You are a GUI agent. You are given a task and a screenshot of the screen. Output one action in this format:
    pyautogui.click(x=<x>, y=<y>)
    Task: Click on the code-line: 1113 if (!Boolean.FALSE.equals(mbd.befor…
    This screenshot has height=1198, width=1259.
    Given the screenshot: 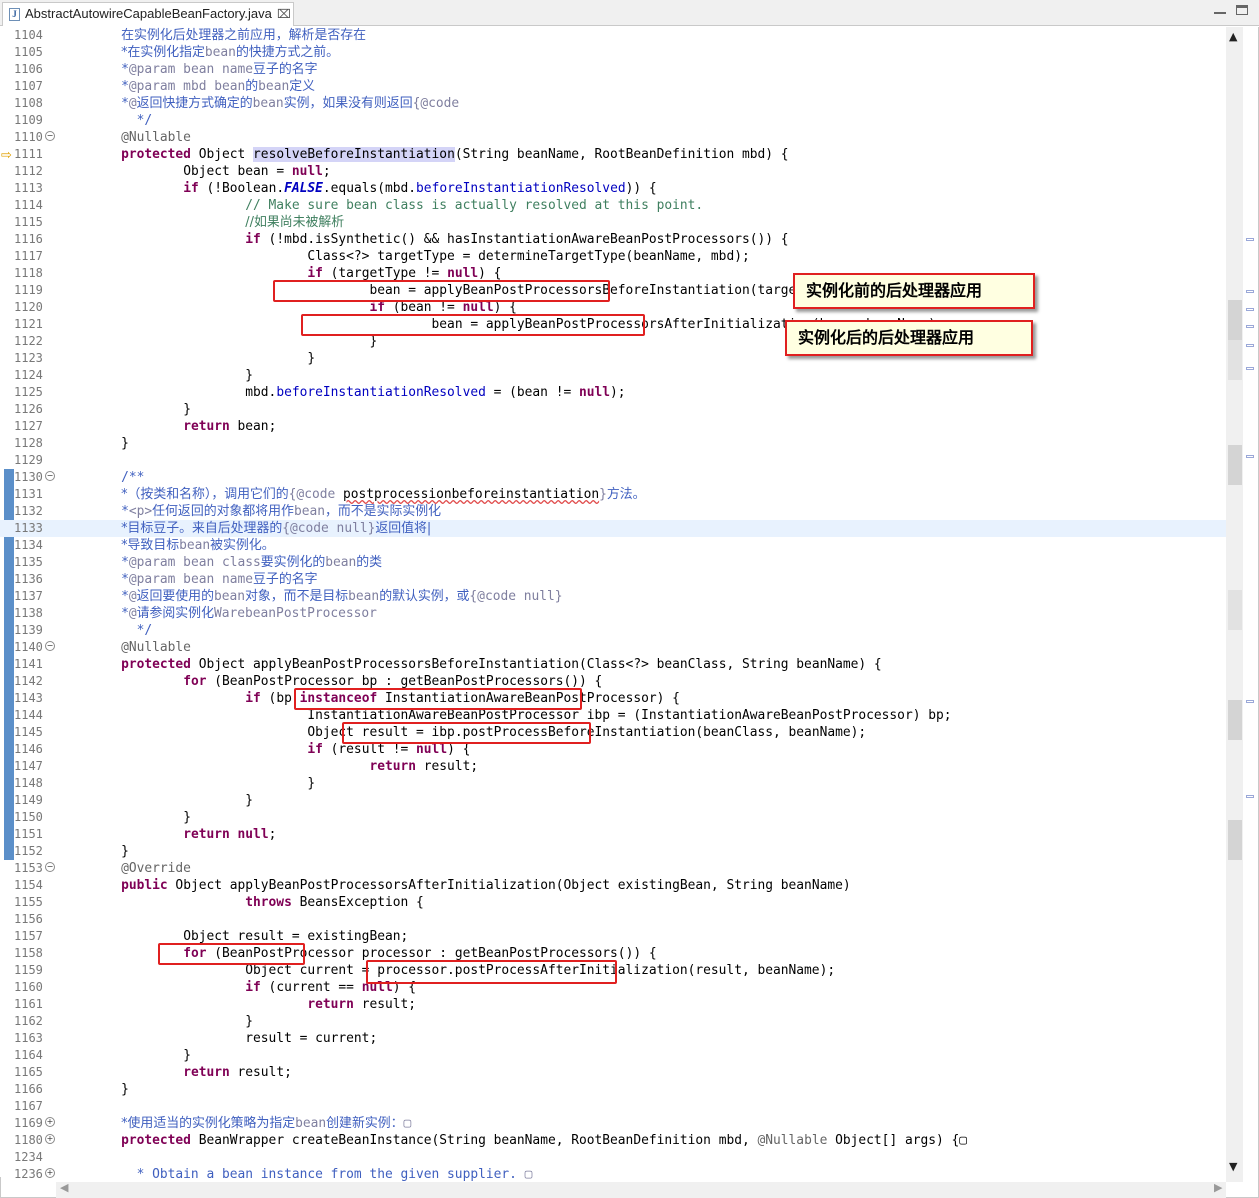 What is the action you would take?
    pyautogui.click(x=613, y=188)
    